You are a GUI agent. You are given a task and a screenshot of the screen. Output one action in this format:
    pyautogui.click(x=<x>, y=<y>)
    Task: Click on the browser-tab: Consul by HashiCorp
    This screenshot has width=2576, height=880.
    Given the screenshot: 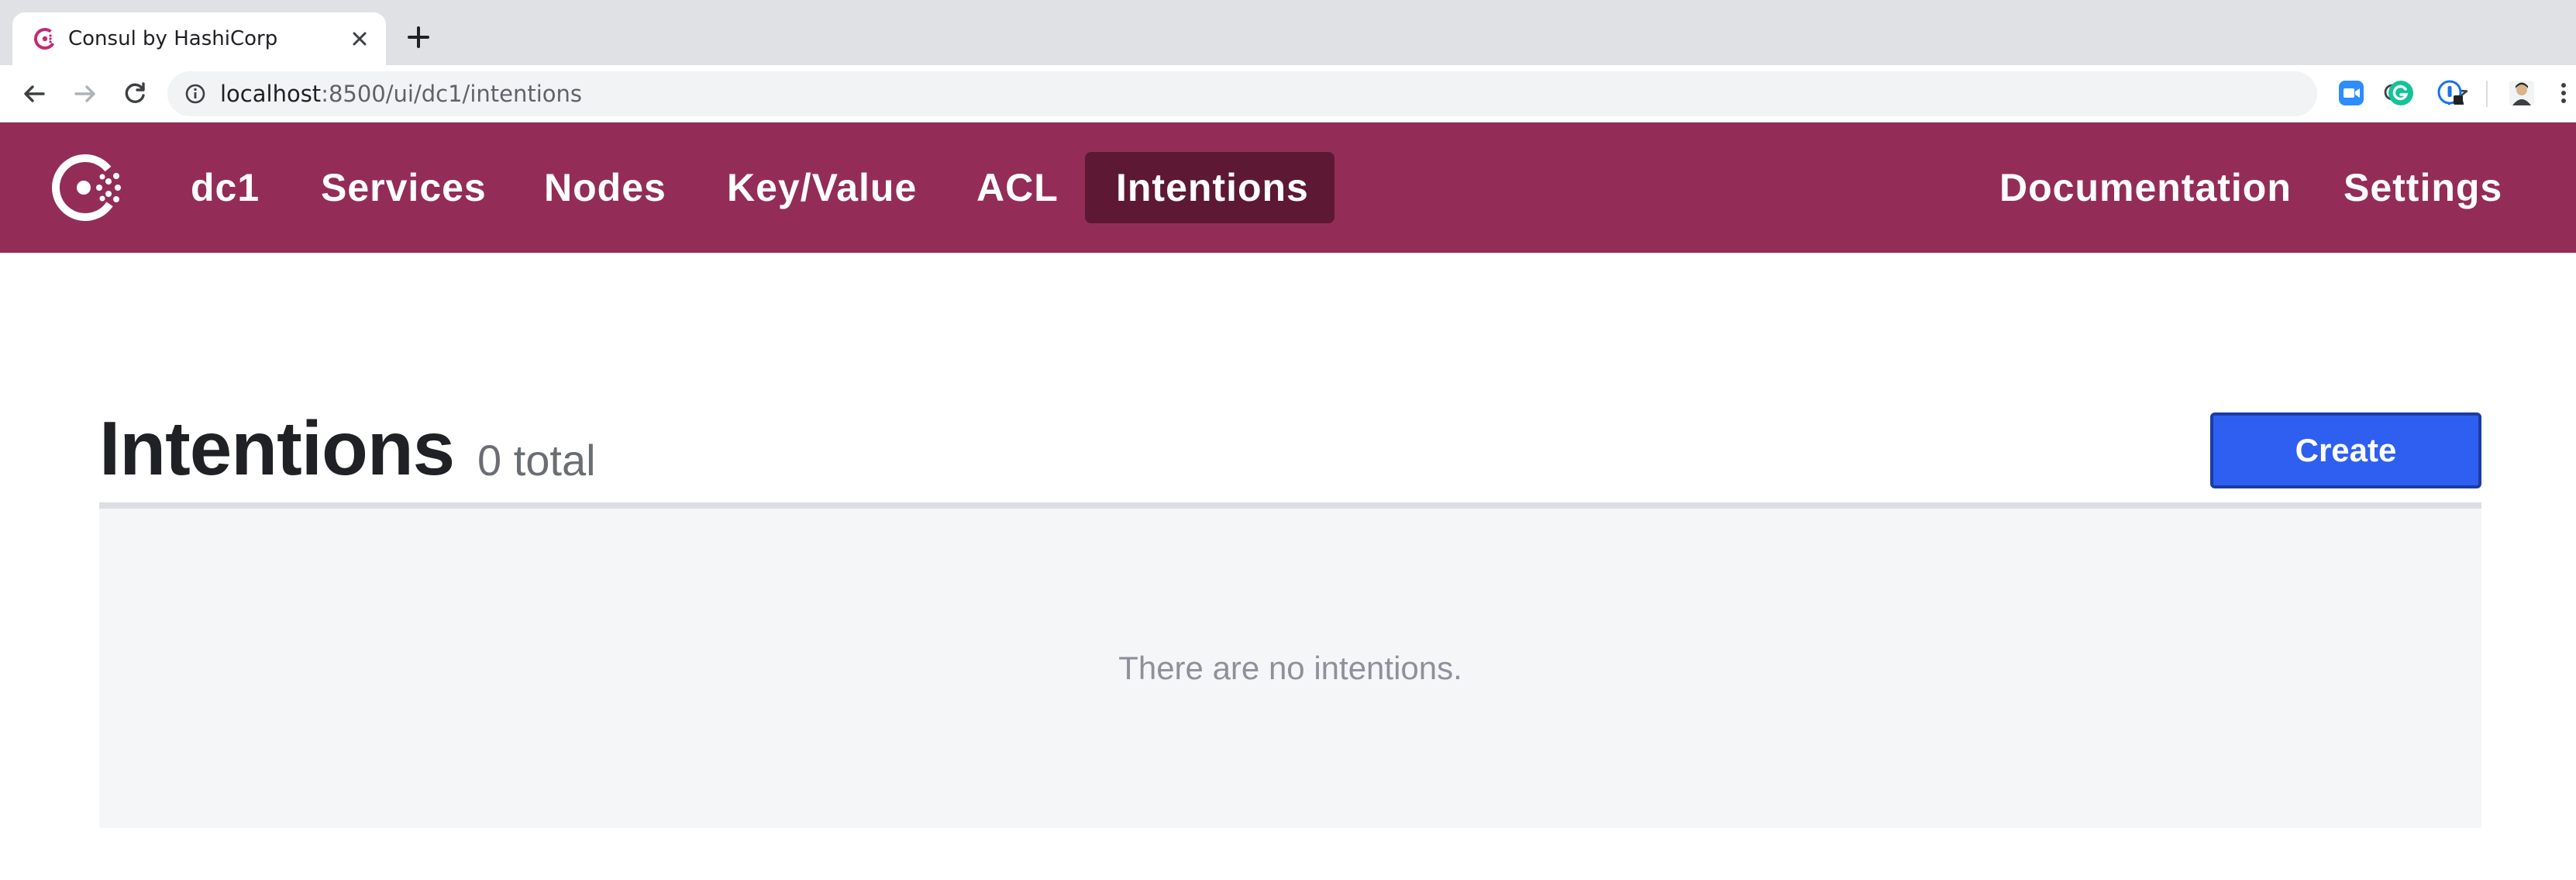 What is the action you would take?
    pyautogui.click(x=199, y=38)
    